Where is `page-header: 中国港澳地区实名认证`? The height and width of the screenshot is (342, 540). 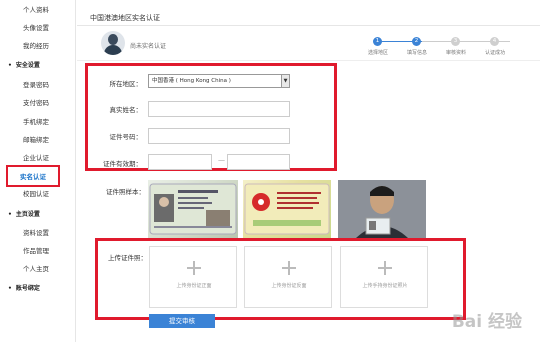
page-header: 中国港澳地区实名认证 is located at coordinates (308, 13).